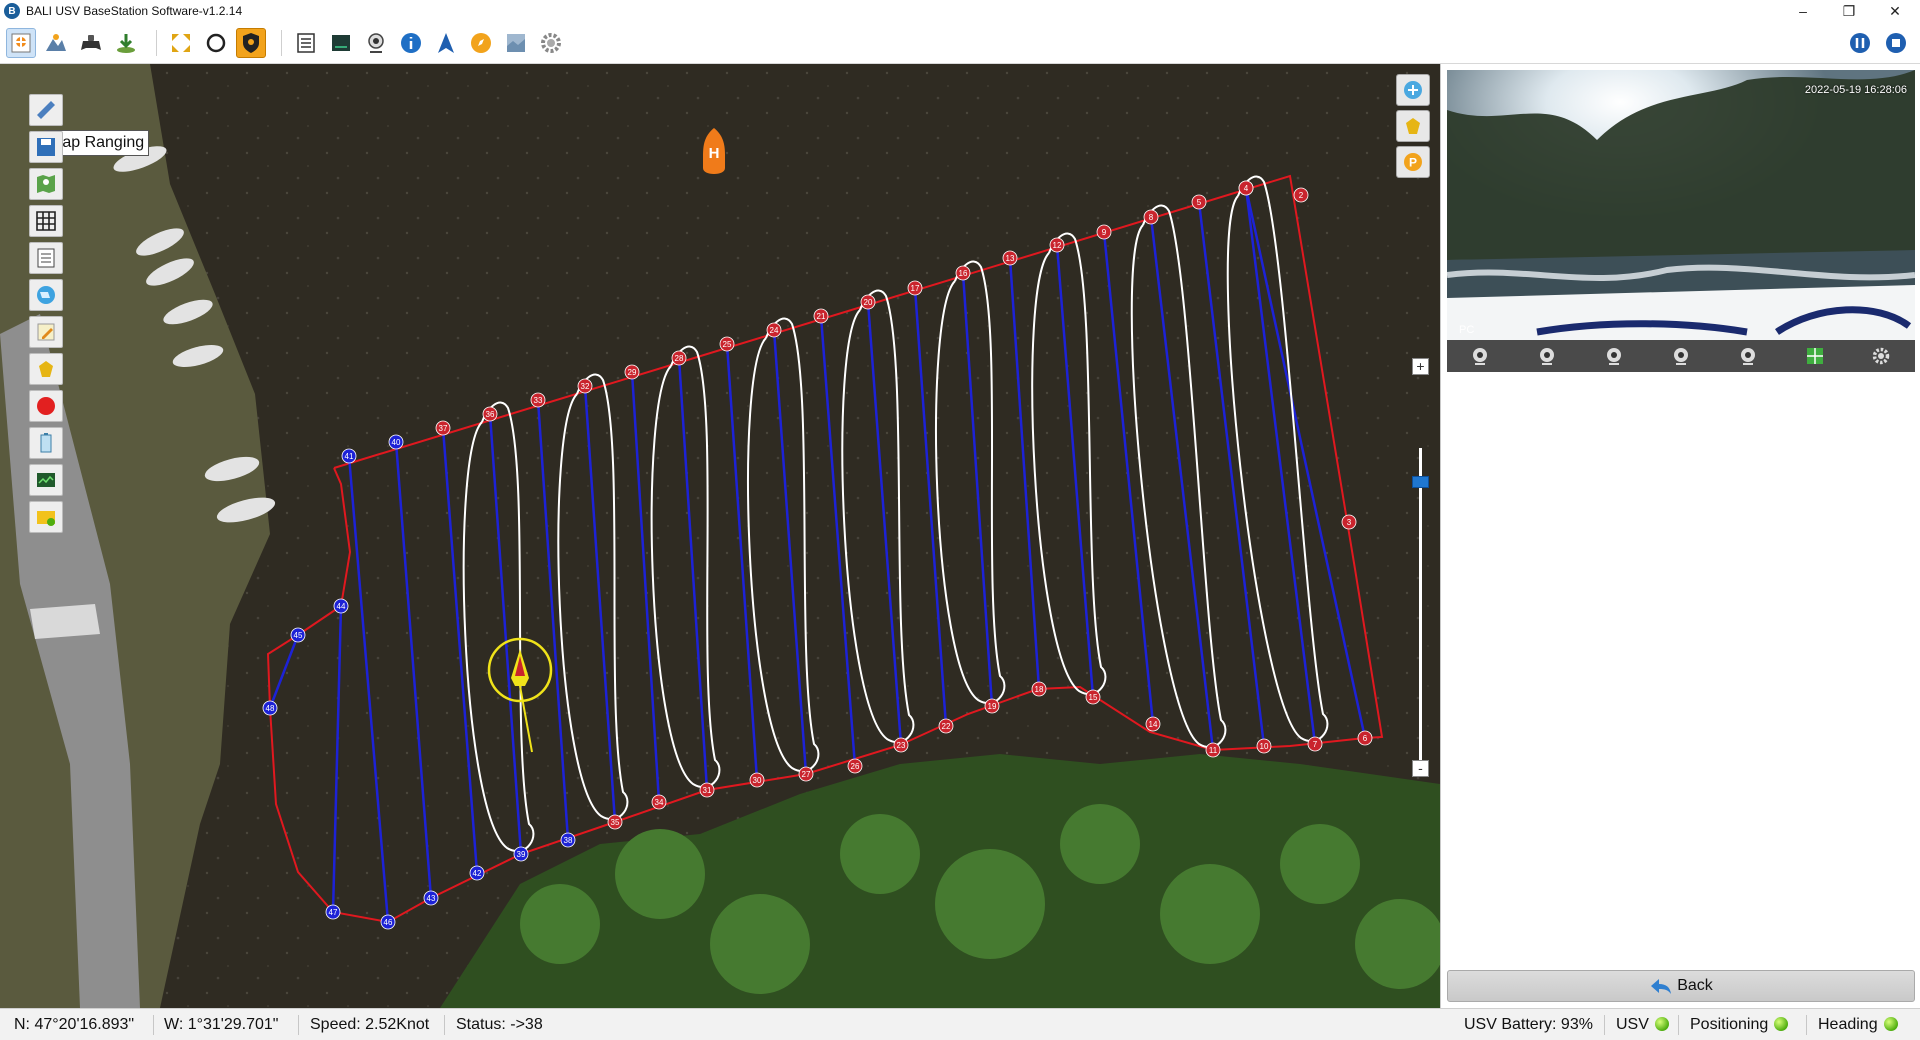  What do you see at coordinates (46, 110) in the screenshot?
I see `ruler-tool-button` at bounding box center [46, 110].